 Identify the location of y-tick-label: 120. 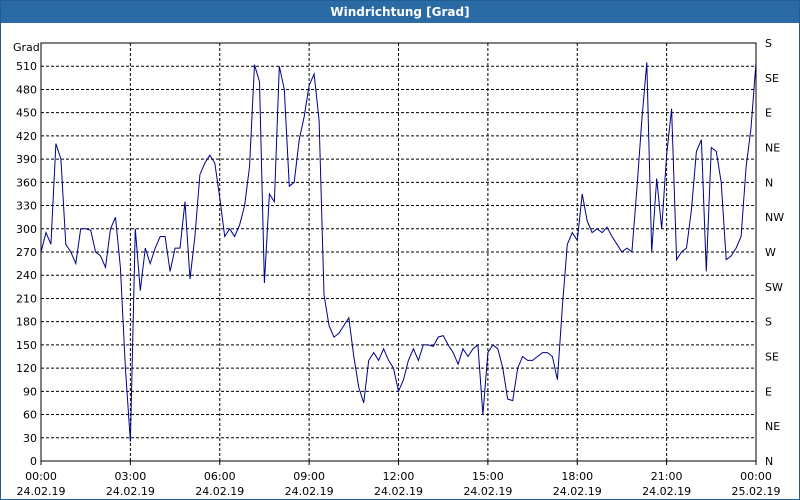
(26, 368).